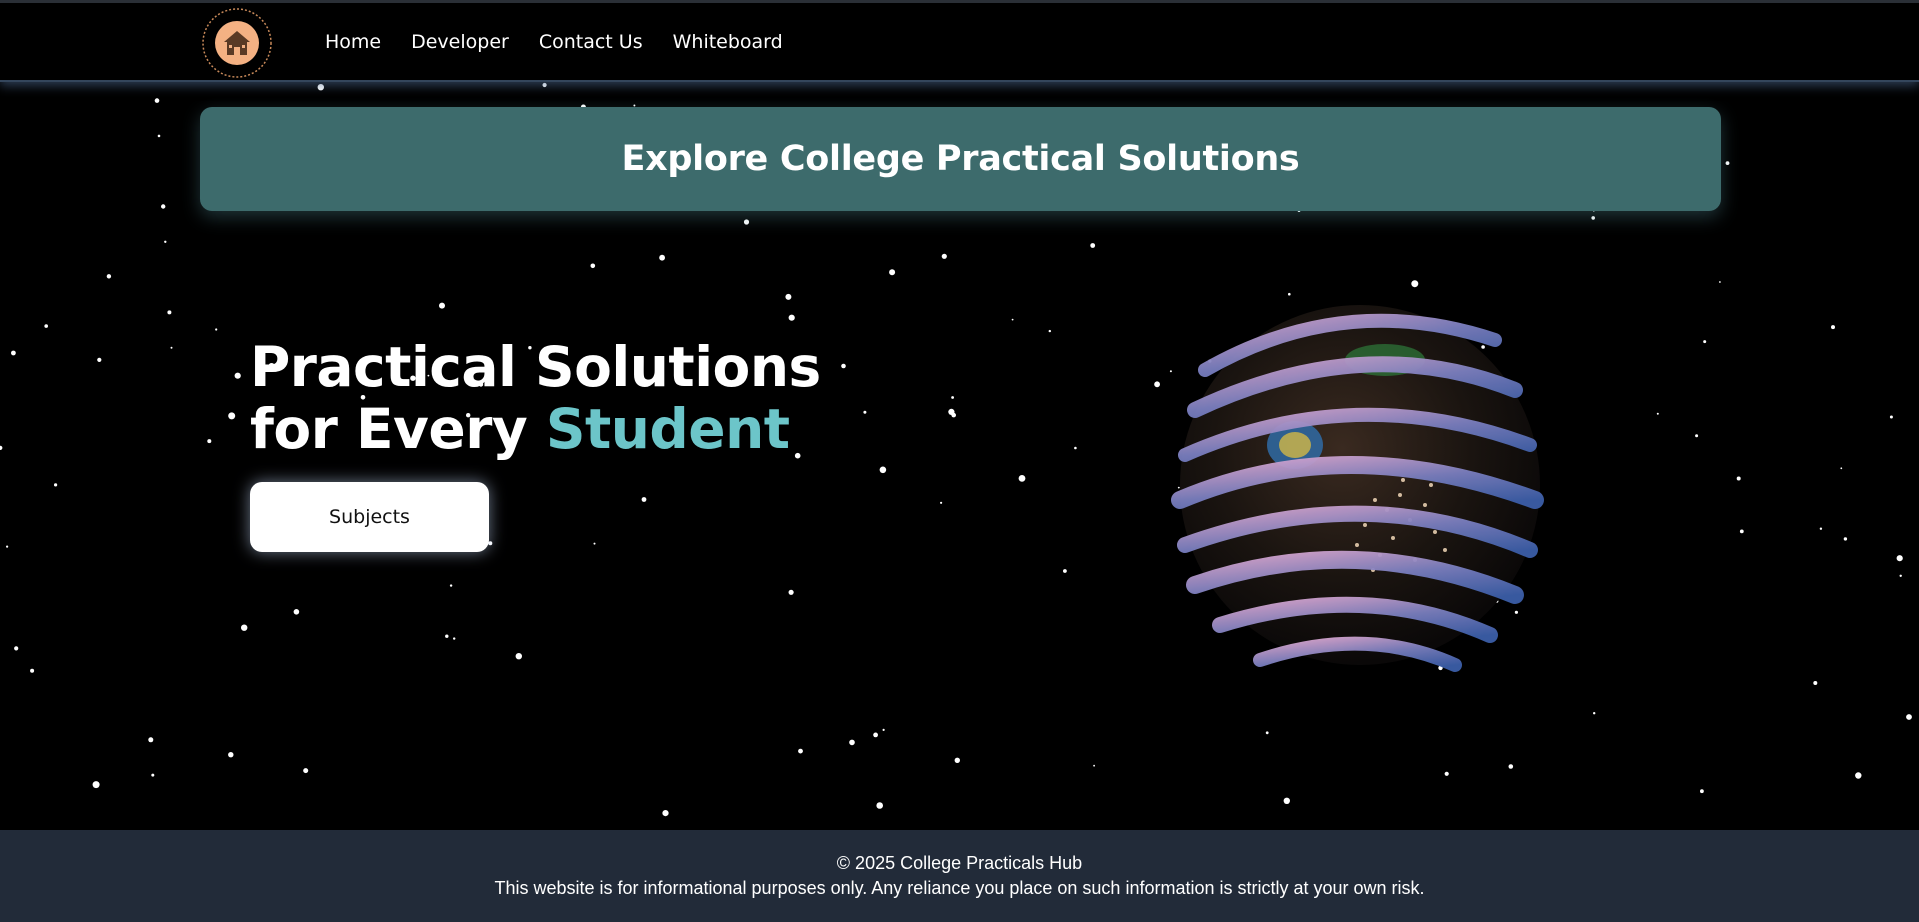 The width and height of the screenshot is (1919, 922). I want to click on footer-copyright: © 2025 College Practicals Hub, so click(959, 863).